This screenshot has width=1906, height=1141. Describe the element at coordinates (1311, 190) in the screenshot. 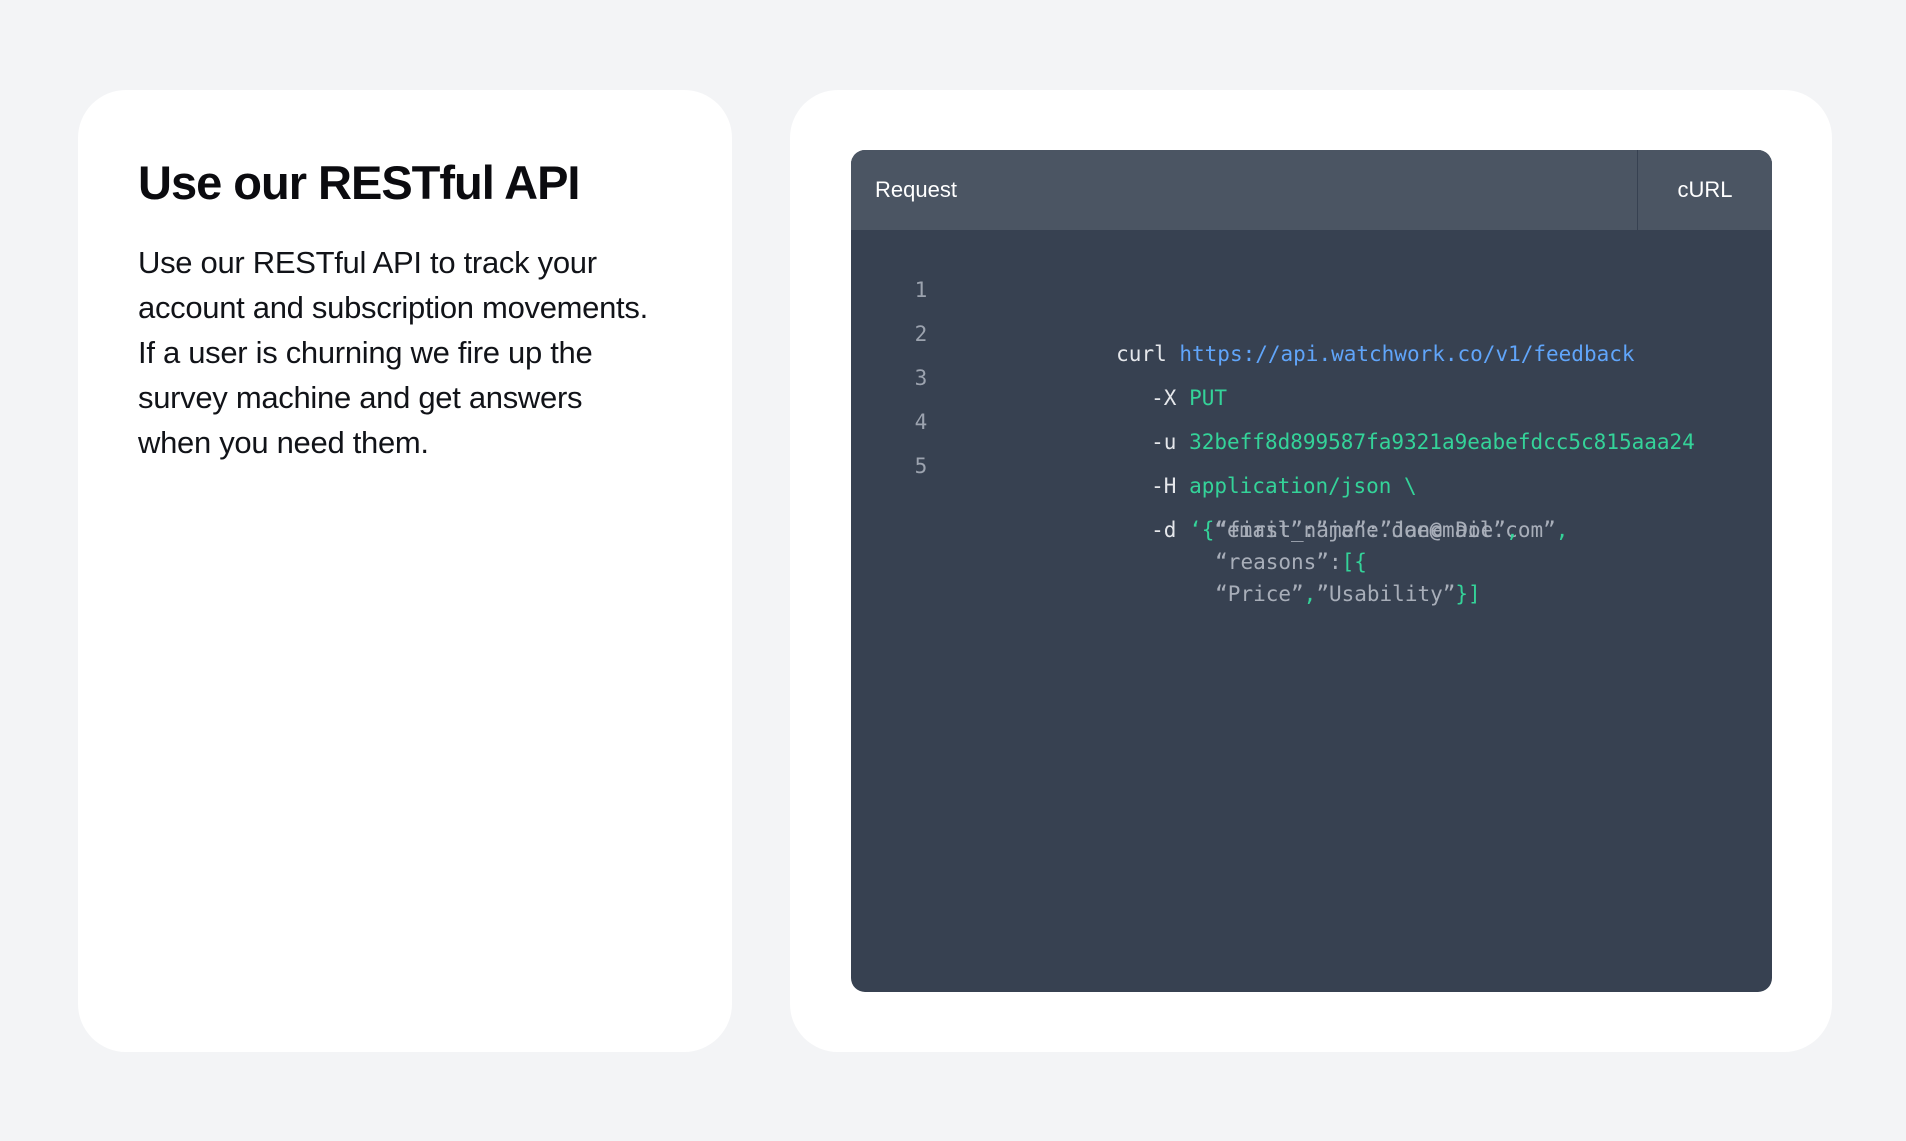

I see `code-header: Request cURL` at that location.